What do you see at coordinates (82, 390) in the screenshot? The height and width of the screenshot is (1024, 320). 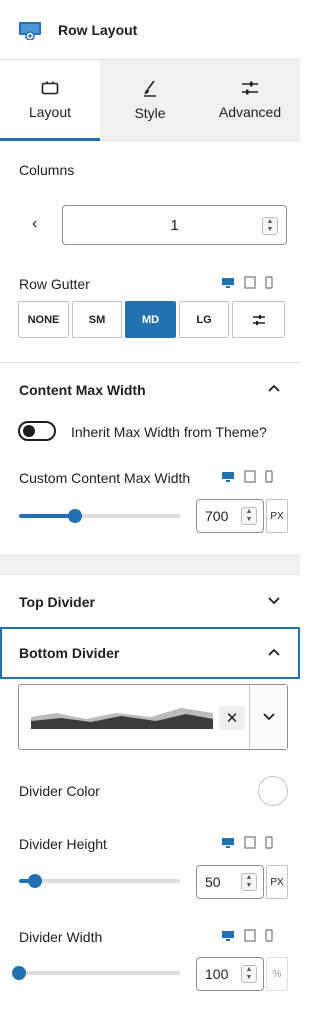 I see `content-max-width-heading: Content Max Width` at bounding box center [82, 390].